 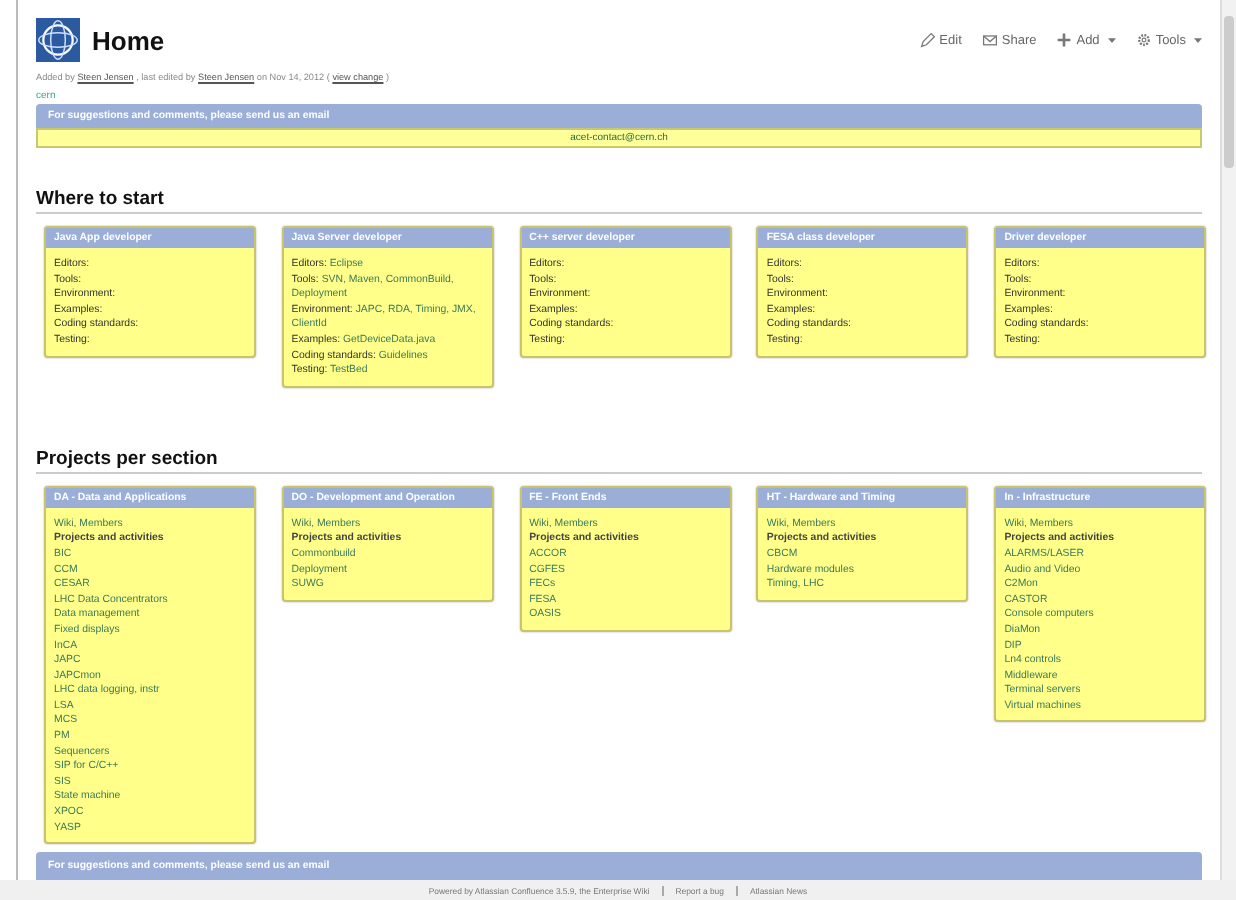 I want to click on gear-icon, so click(x=1143, y=40).